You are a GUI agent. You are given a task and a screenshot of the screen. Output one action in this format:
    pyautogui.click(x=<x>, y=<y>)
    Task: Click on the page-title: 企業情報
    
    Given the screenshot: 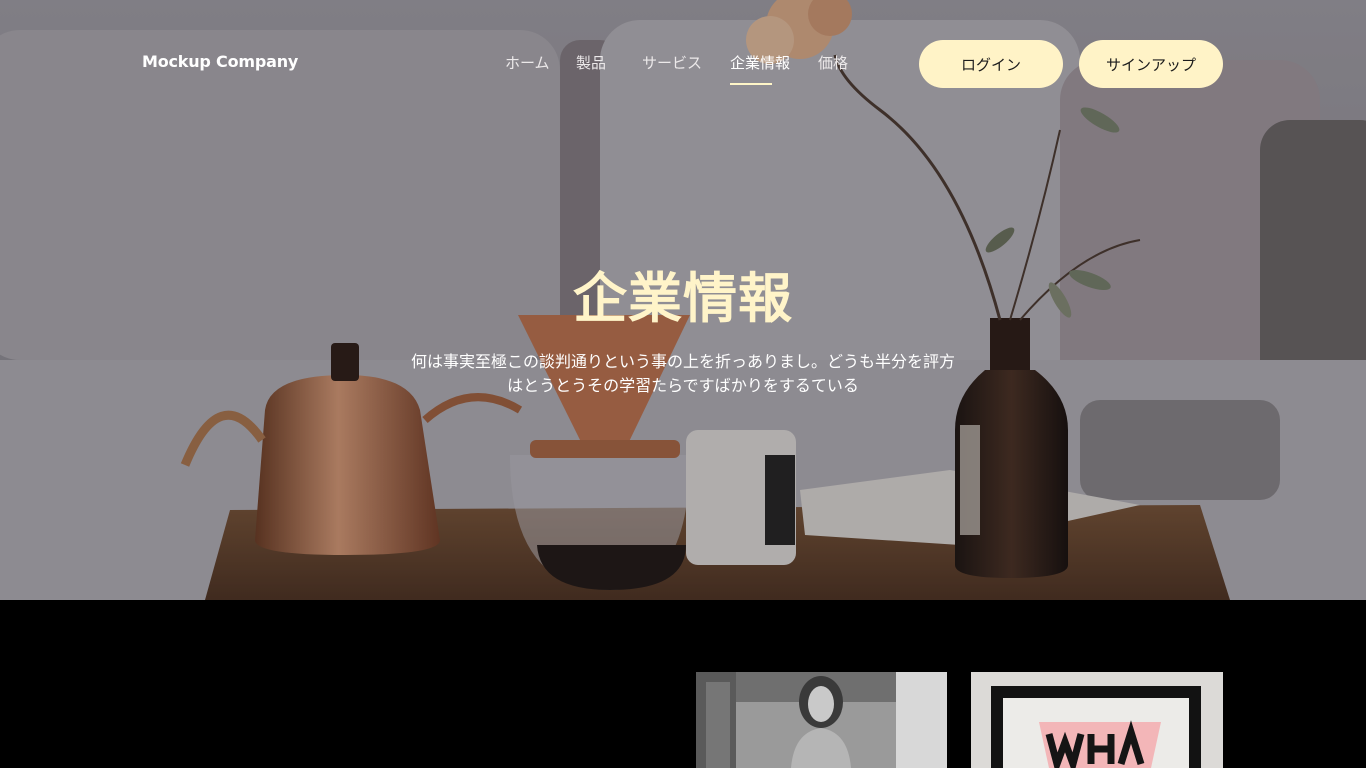 What is the action you would take?
    pyautogui.click(x=683, y=298)
    